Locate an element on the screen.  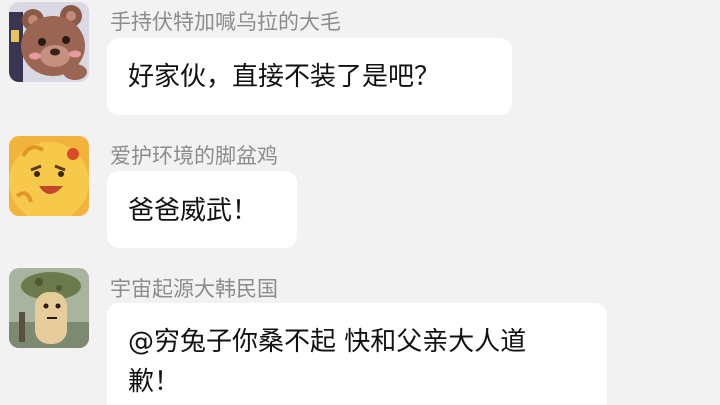
soldier-helmet-icon is located at coordinates (49, 308).